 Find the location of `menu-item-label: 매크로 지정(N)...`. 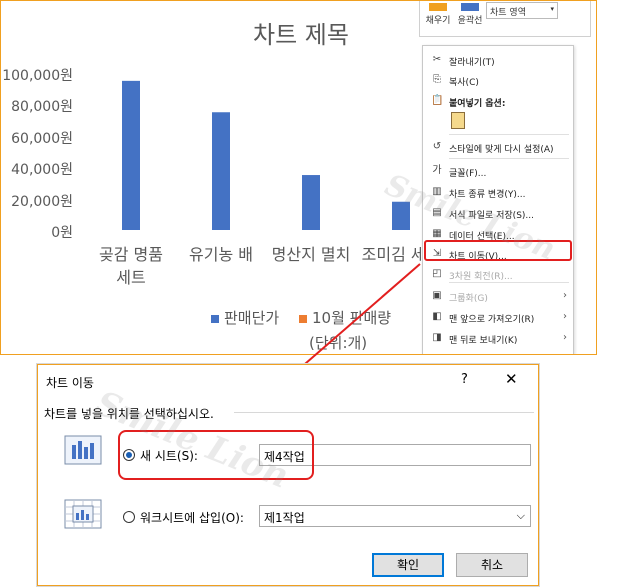

menu-item-label: 매크로 지정(N)... is located at coordinates (482, 353).